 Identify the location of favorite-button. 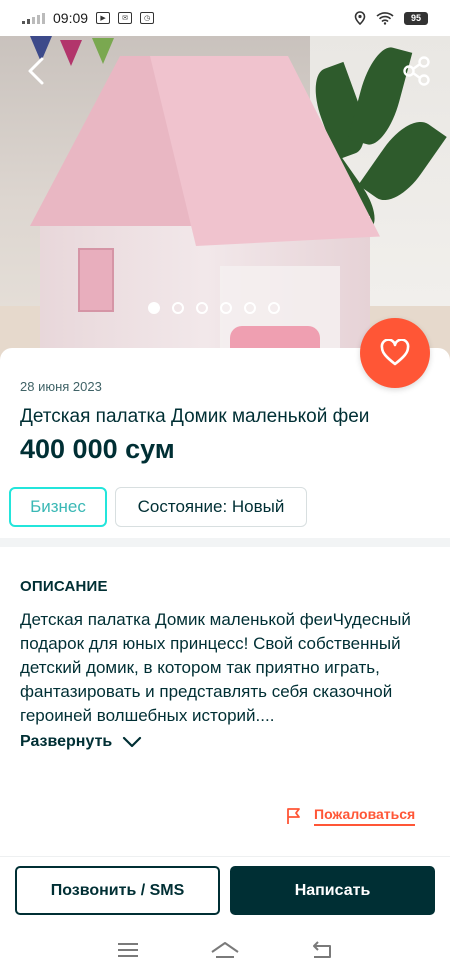
(395, 353).